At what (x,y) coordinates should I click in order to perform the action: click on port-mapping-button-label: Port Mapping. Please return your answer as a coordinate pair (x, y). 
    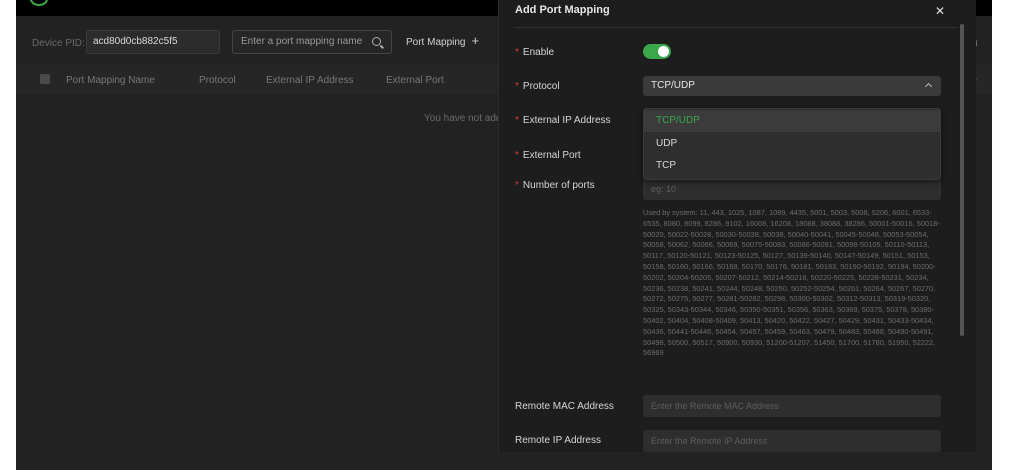
    Looking at the image, I should click on (436, 42).